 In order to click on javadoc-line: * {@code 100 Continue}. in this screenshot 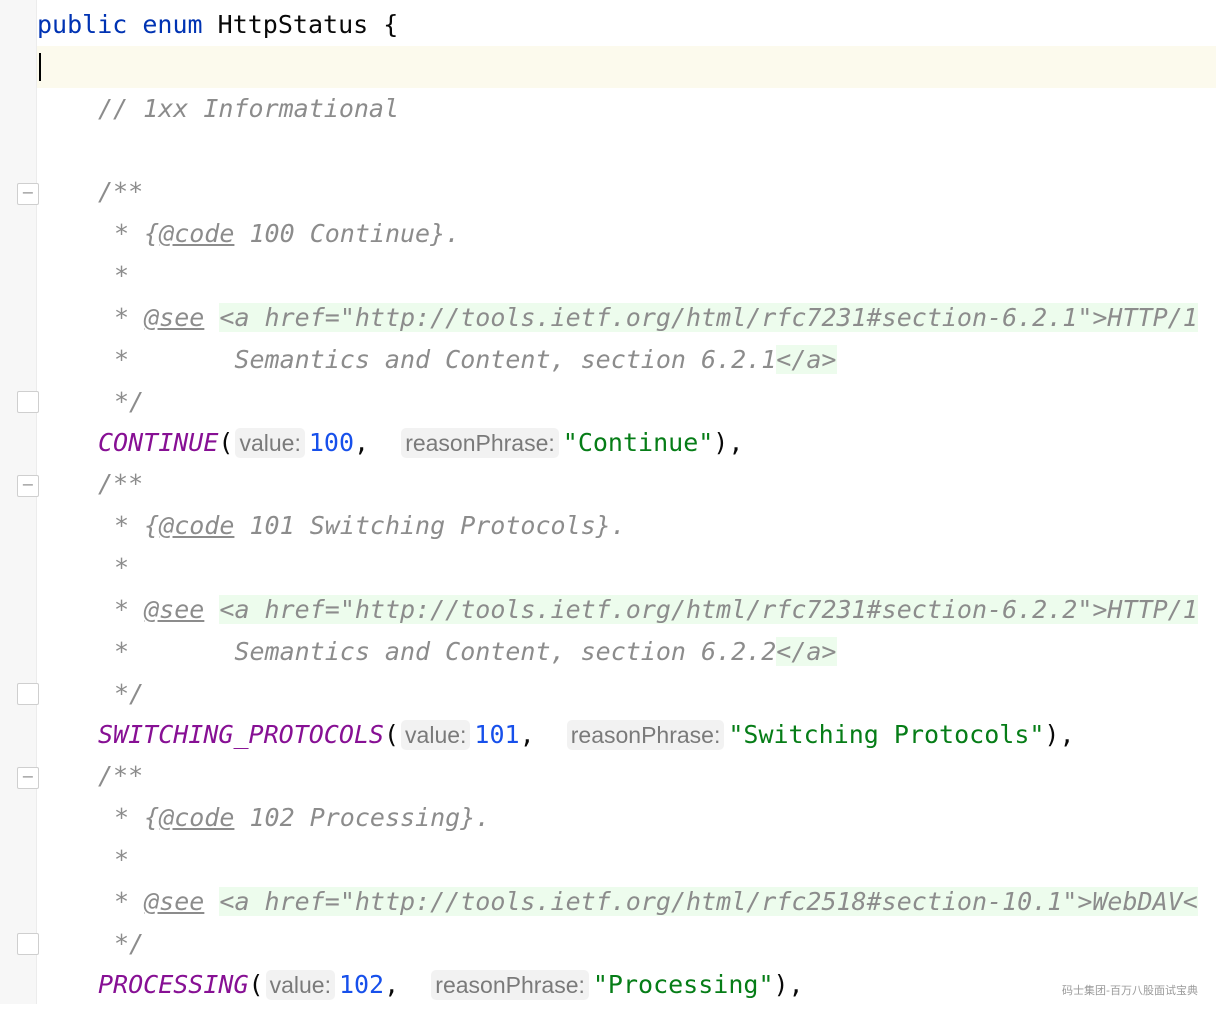, I will do `click(287, 233)`.